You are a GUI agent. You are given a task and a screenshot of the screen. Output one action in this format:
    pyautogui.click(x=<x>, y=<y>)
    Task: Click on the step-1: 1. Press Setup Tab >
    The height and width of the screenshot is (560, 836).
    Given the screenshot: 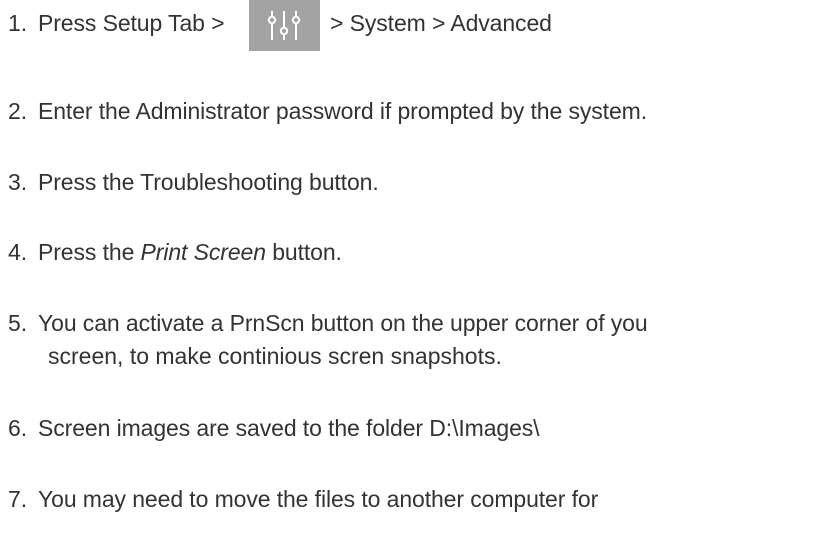 What is the action you would take?
    pyautogui.click(x=116, y=23)
    